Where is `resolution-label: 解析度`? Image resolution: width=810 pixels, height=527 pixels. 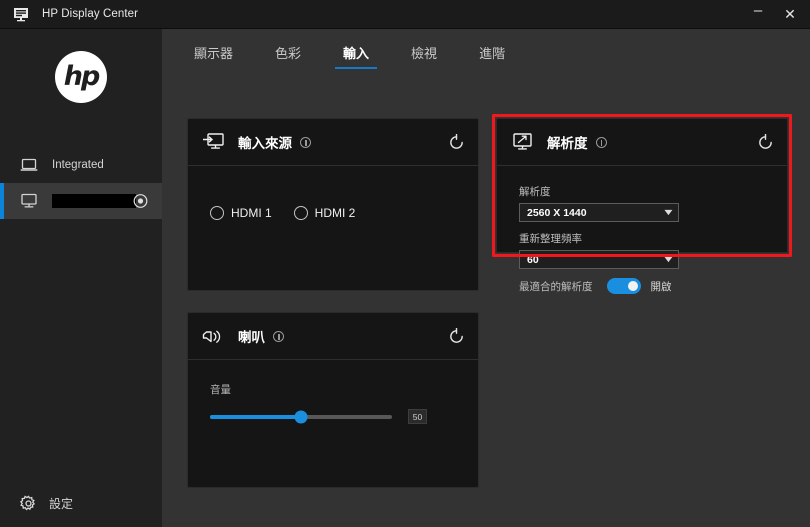 resolution-label: 解析度 is located at coordinates (535, 192).